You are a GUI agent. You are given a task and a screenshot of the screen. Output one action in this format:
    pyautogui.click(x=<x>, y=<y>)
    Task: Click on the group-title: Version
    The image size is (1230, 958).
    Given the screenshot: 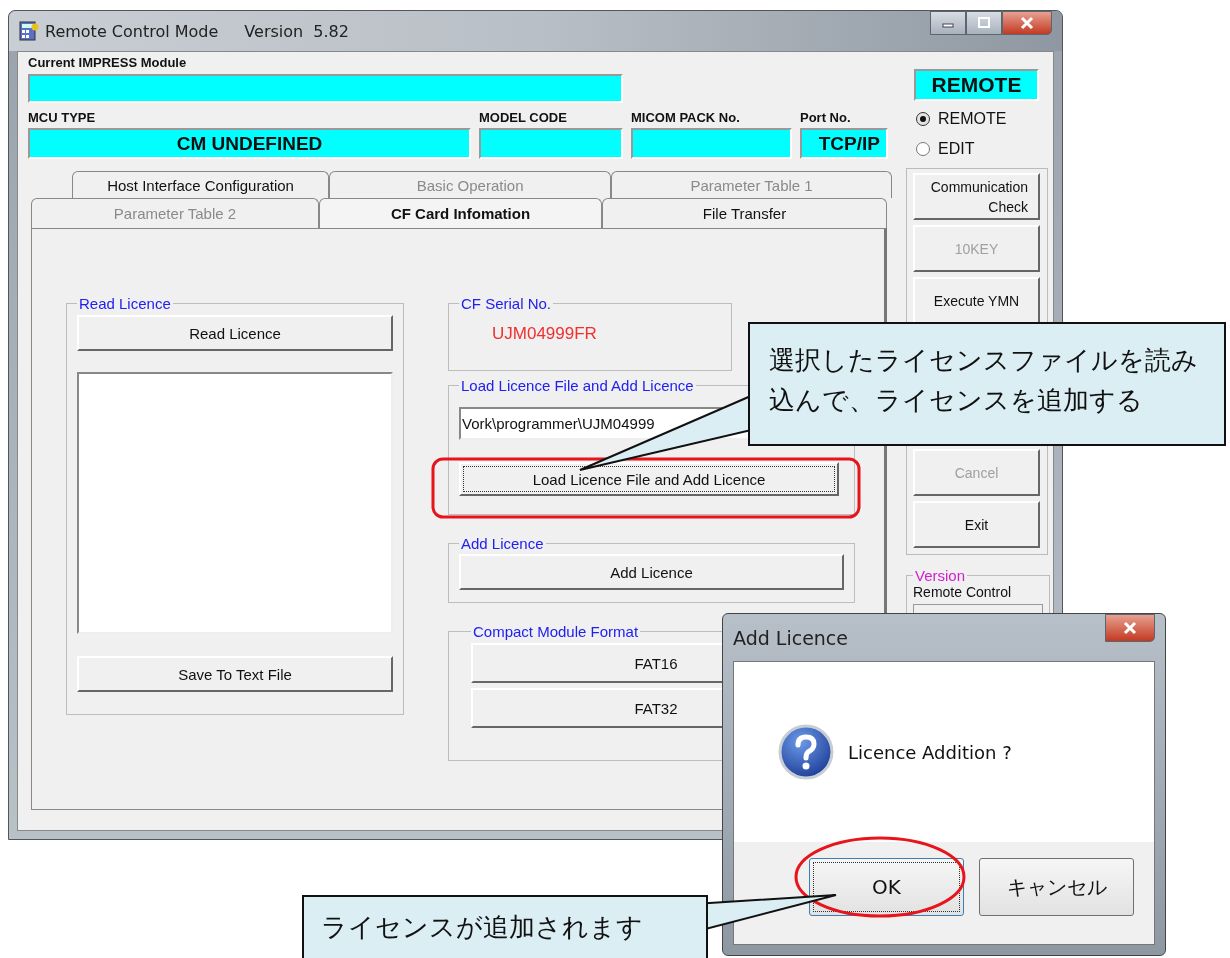 What is the action you would take?
    pyautogui.click(x=940, y=575)
    